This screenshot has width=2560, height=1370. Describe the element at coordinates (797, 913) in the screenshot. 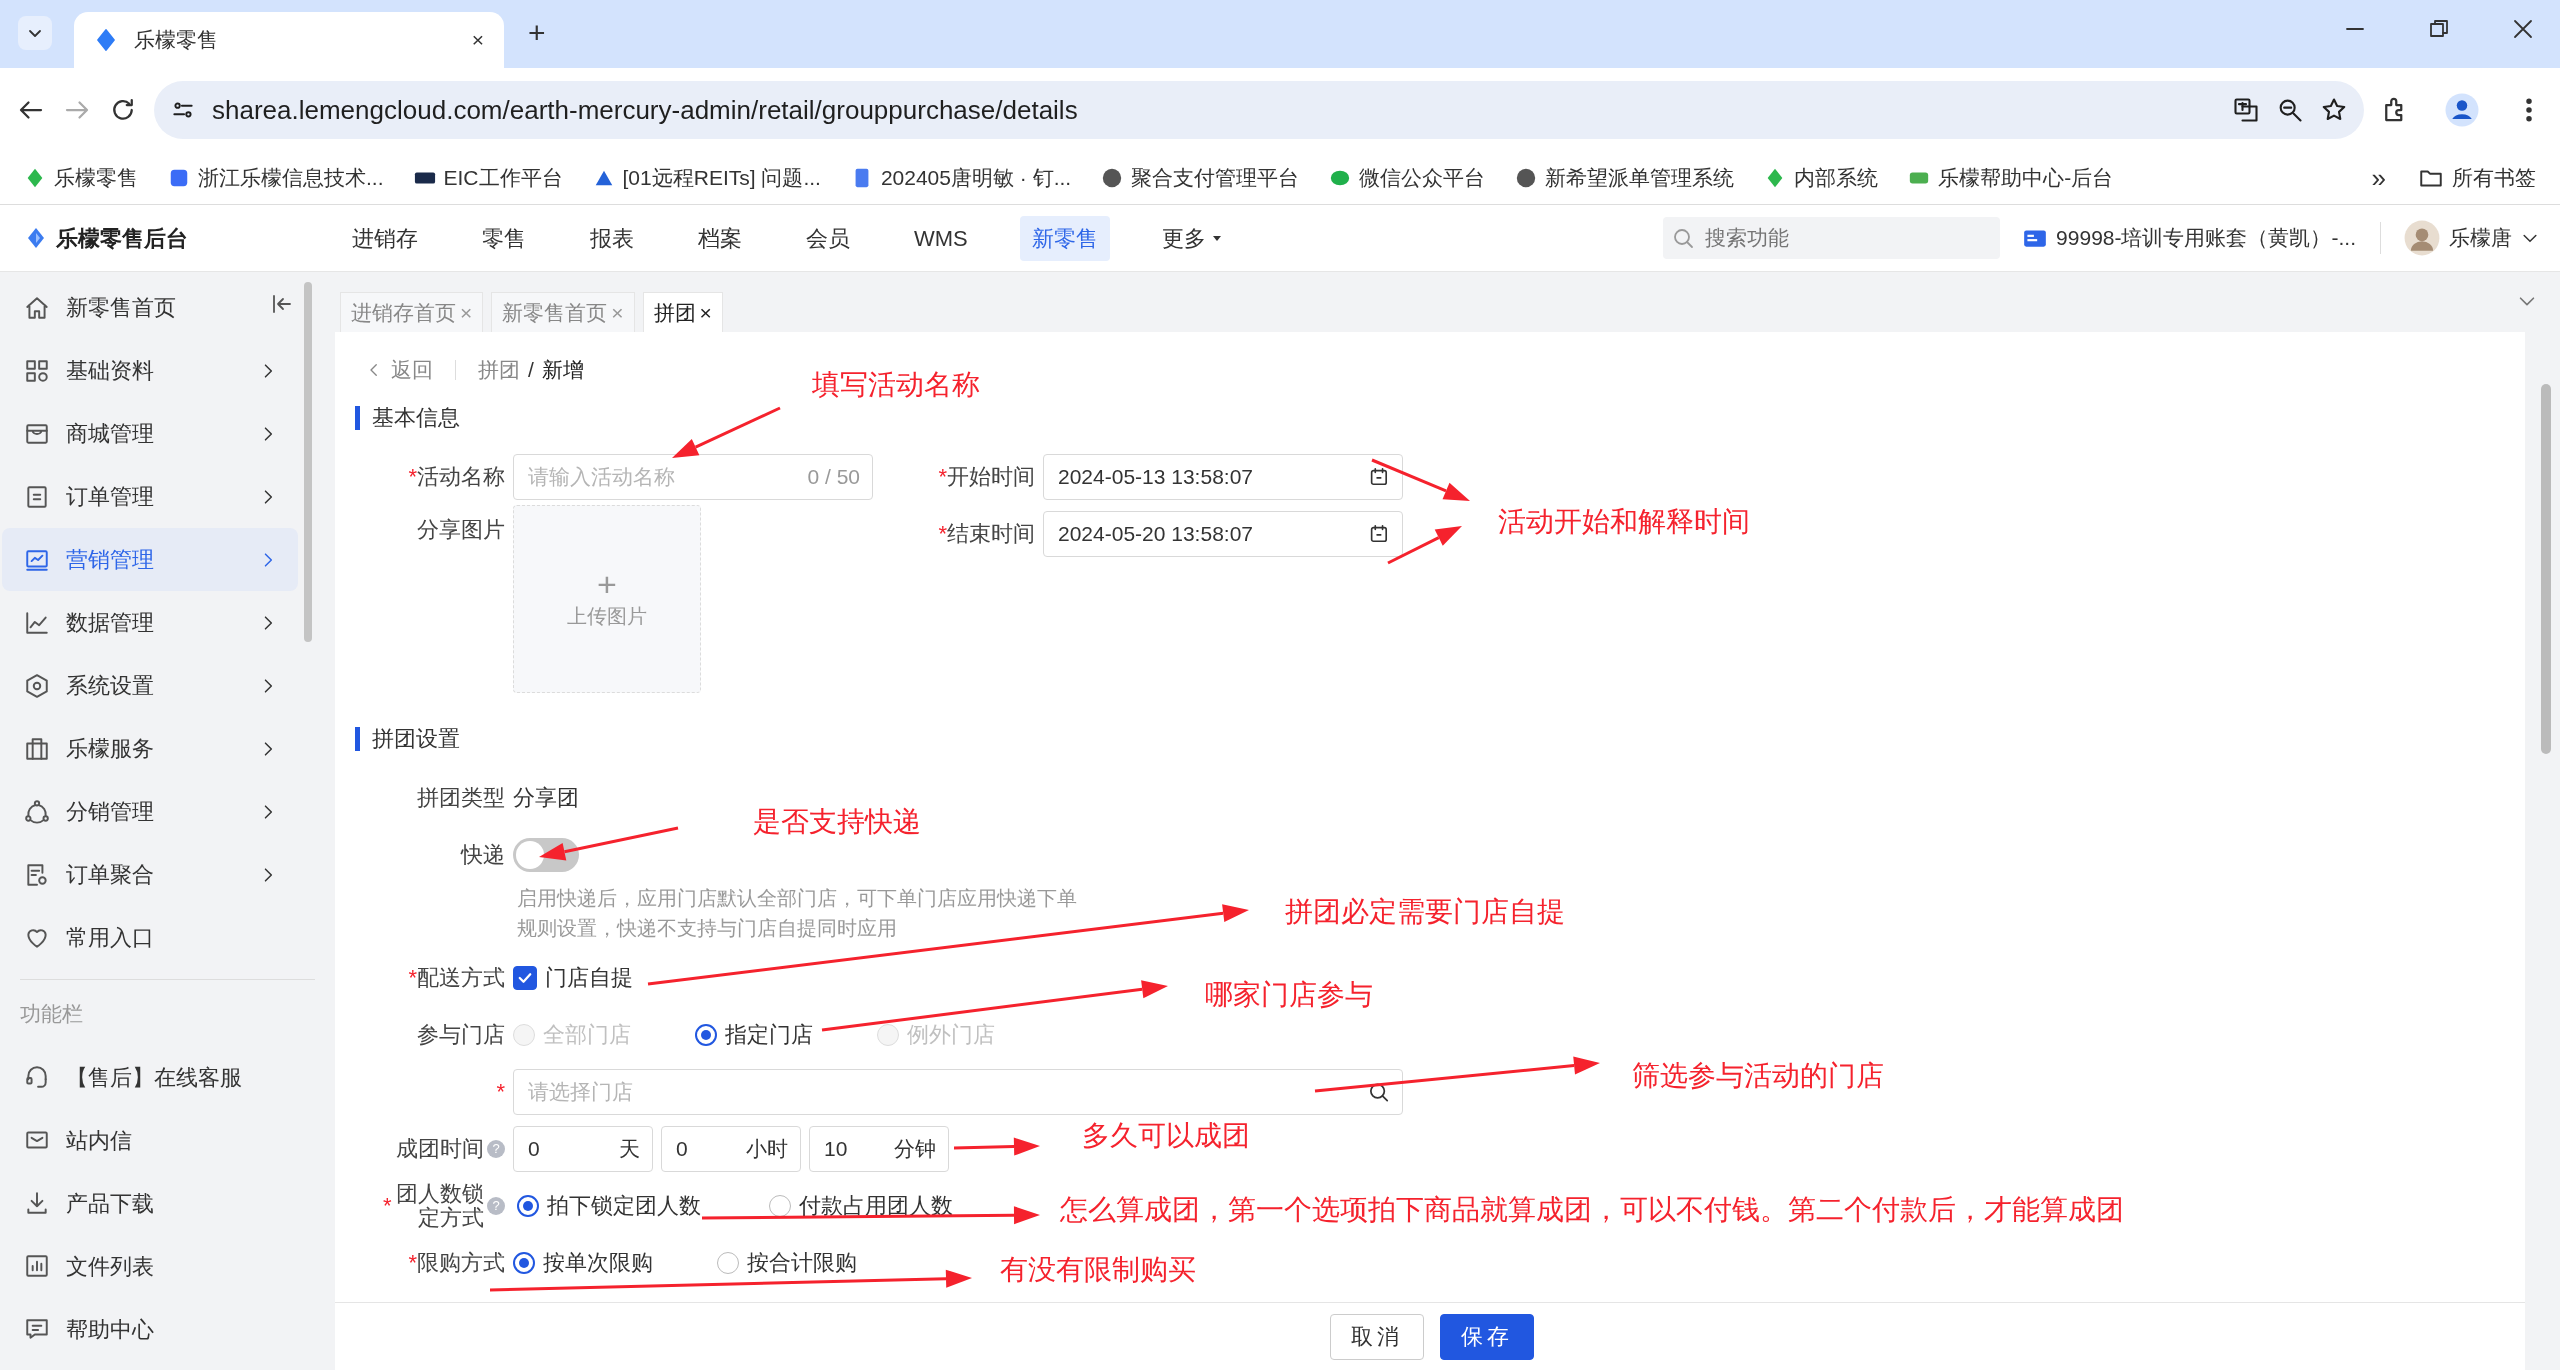

I see `help-text: 启用快递后，应用门店默认全部门店，可下单门店应用快递下单规则设置，快递不支持与门店自提同时应用` at that location.